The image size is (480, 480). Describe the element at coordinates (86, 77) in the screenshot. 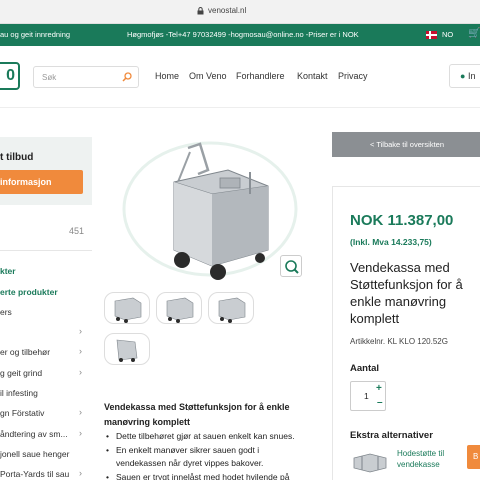

I see `search-input: Søk` at that location.